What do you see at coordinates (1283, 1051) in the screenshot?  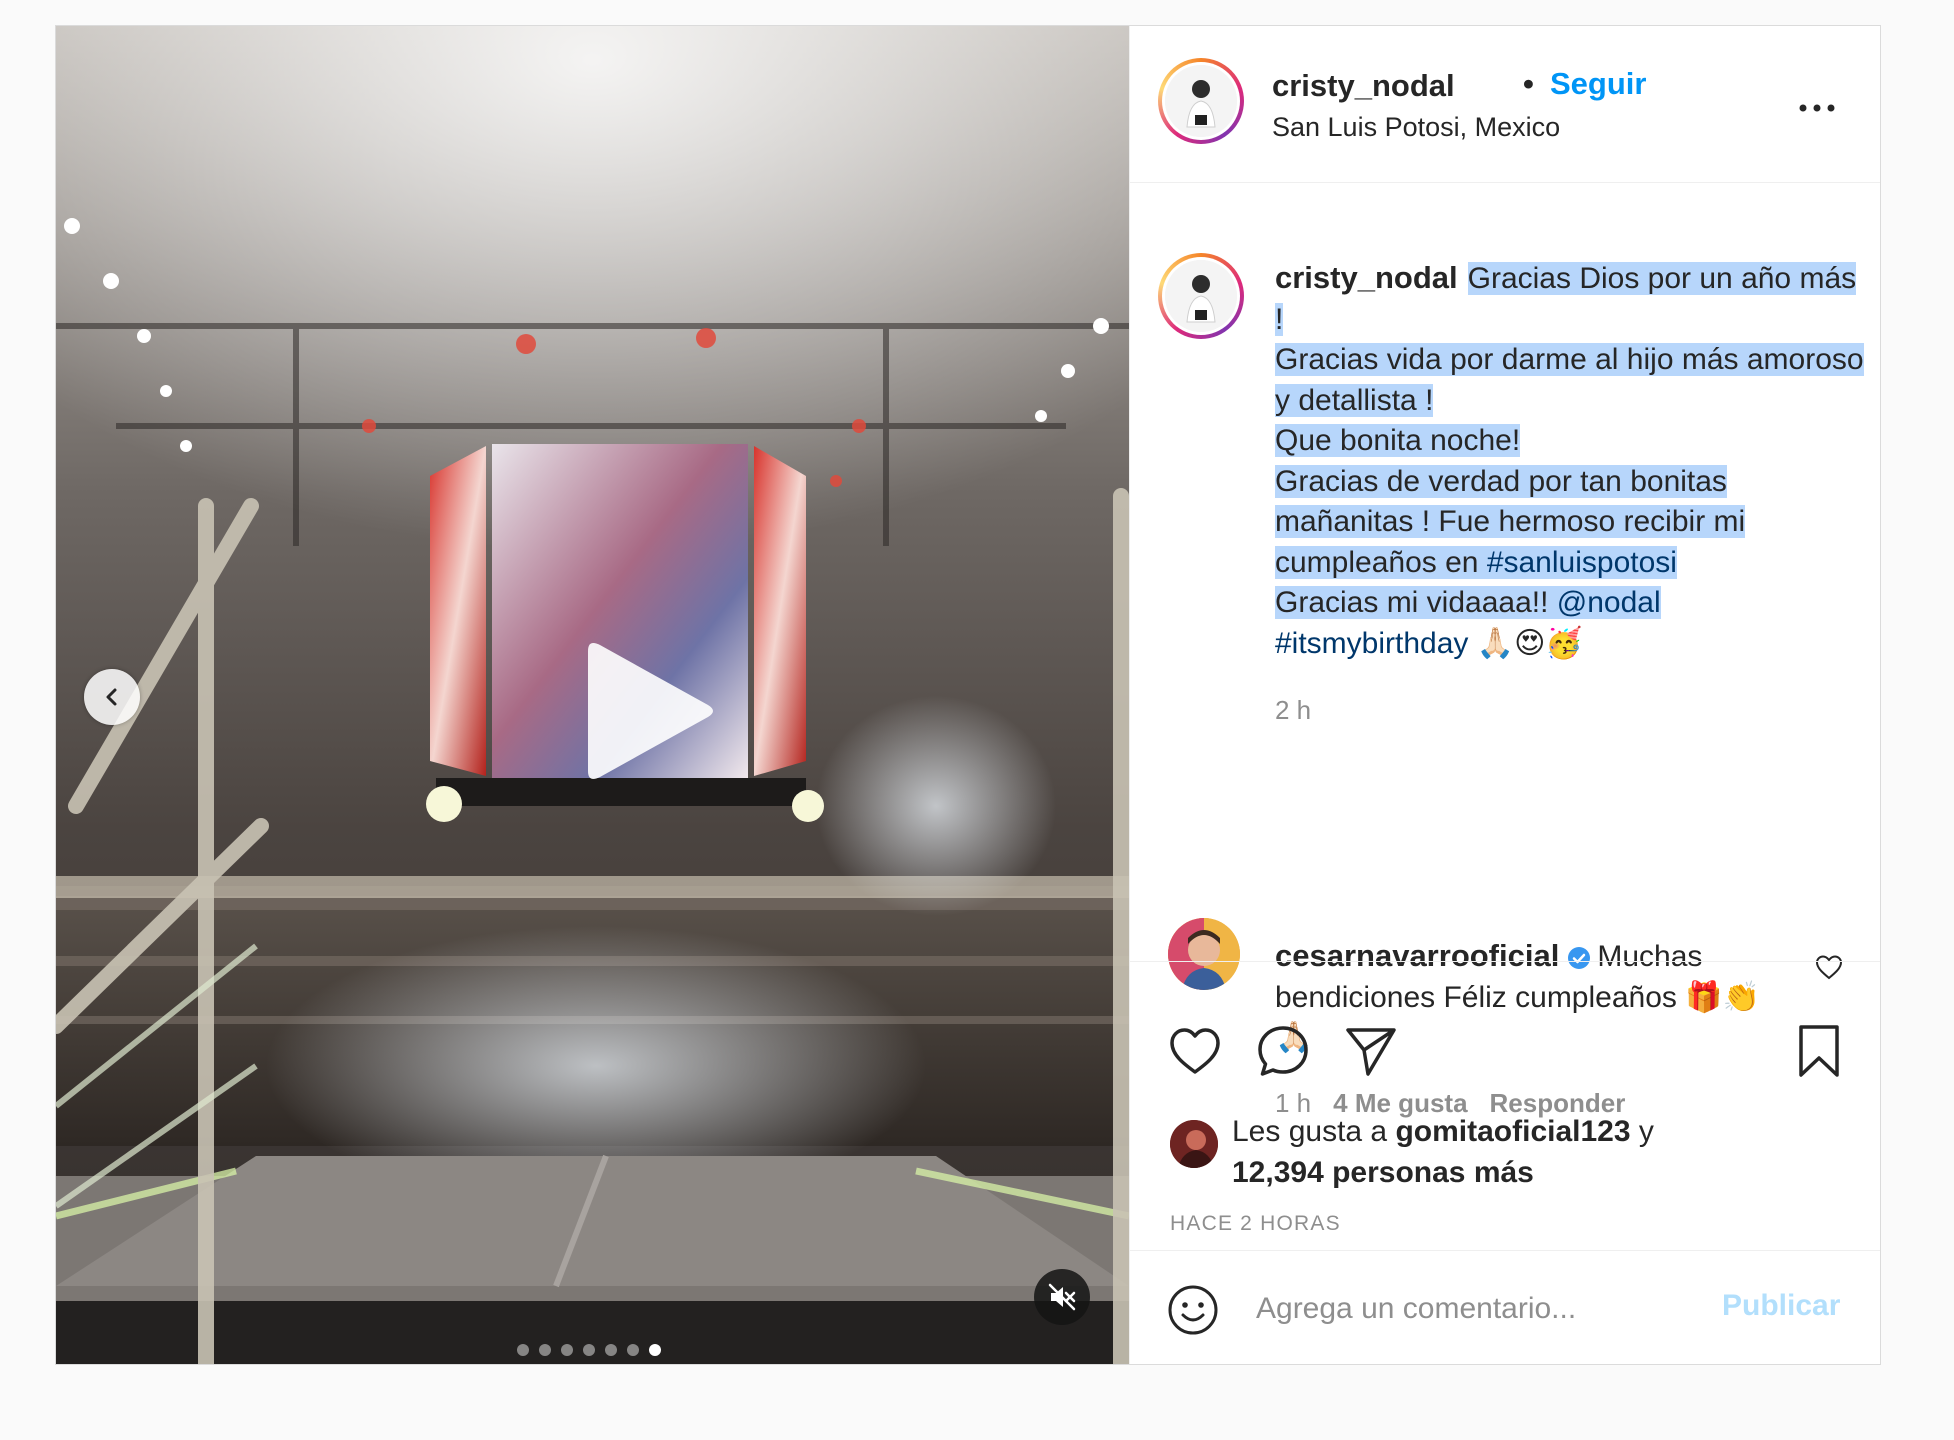 I see `comment-bubble-icon` at bounding box center [1283, 1051].